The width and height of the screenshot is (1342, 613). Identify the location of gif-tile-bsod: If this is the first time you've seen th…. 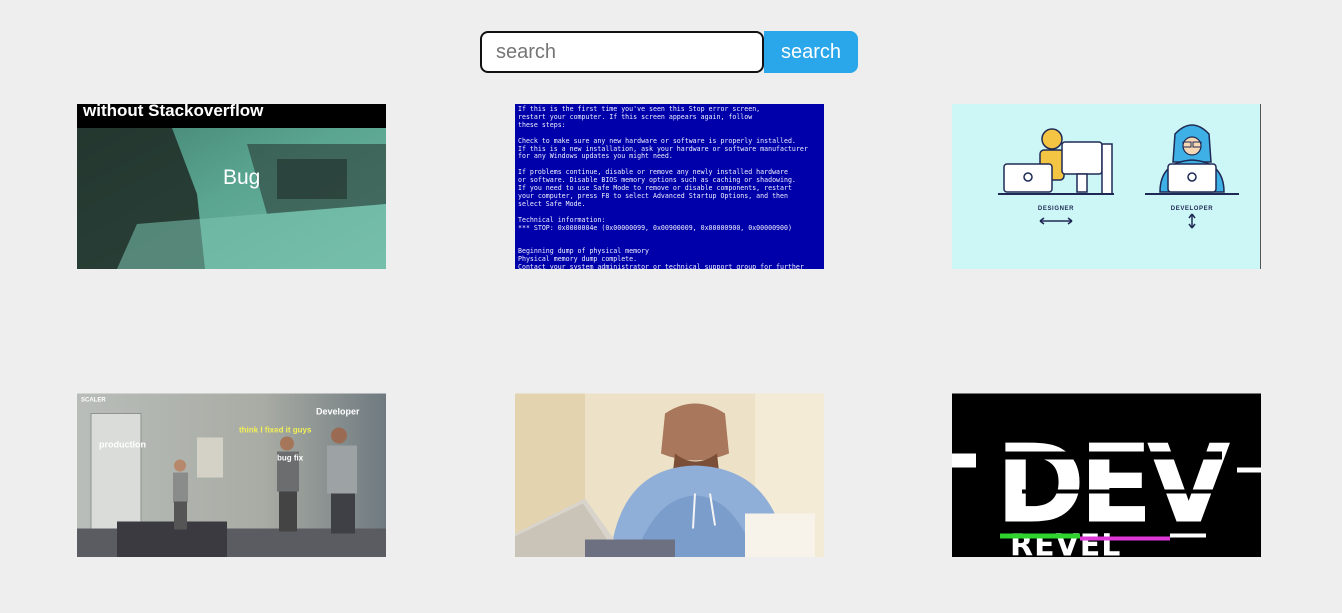
(669, 186).